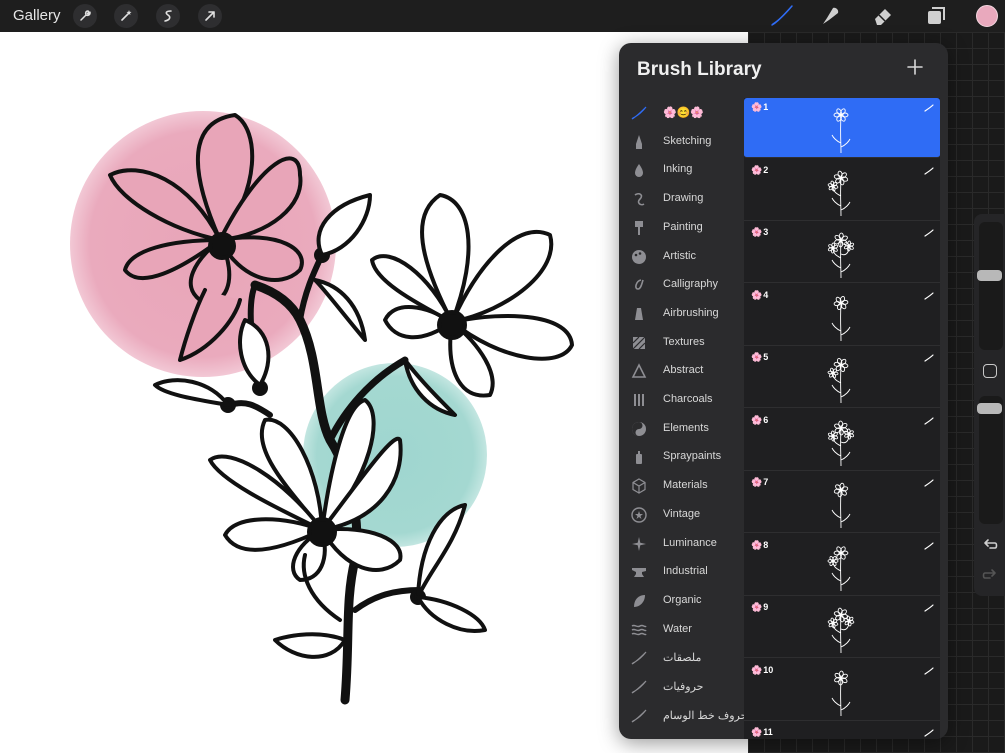 The image size is (1005, 753). What do you see at coordinates (766, 607) in the screenshot?
I see `brush-number: 9` at bounding box center [766, 607].